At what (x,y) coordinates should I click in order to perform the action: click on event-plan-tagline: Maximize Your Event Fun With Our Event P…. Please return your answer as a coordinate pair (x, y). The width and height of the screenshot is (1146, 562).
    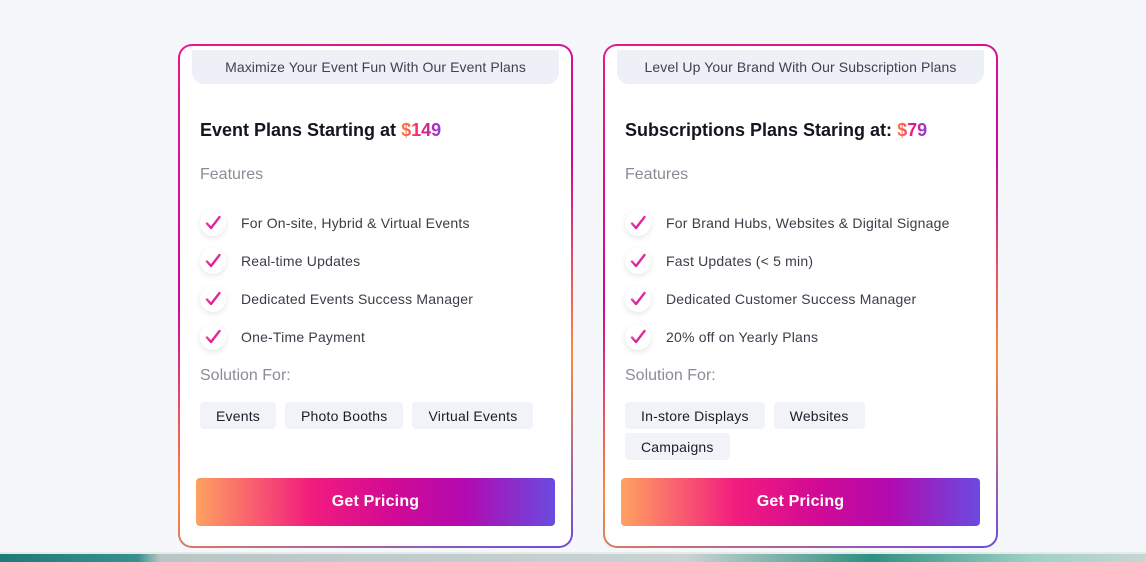
    Looking at the image, I should click on (375, 67).